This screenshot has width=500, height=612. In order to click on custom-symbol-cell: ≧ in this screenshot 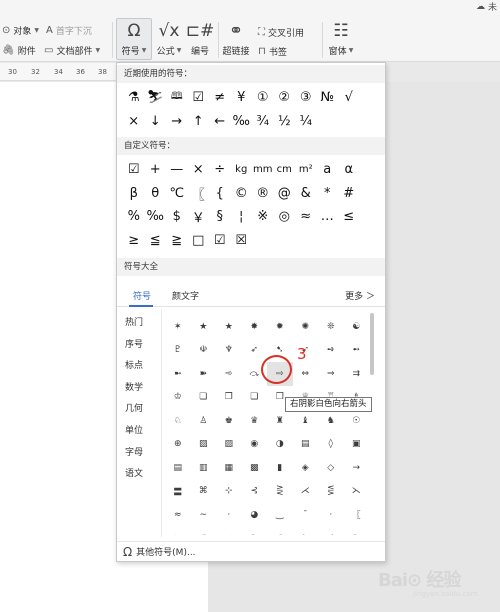, I will do `click(177, 241)`.